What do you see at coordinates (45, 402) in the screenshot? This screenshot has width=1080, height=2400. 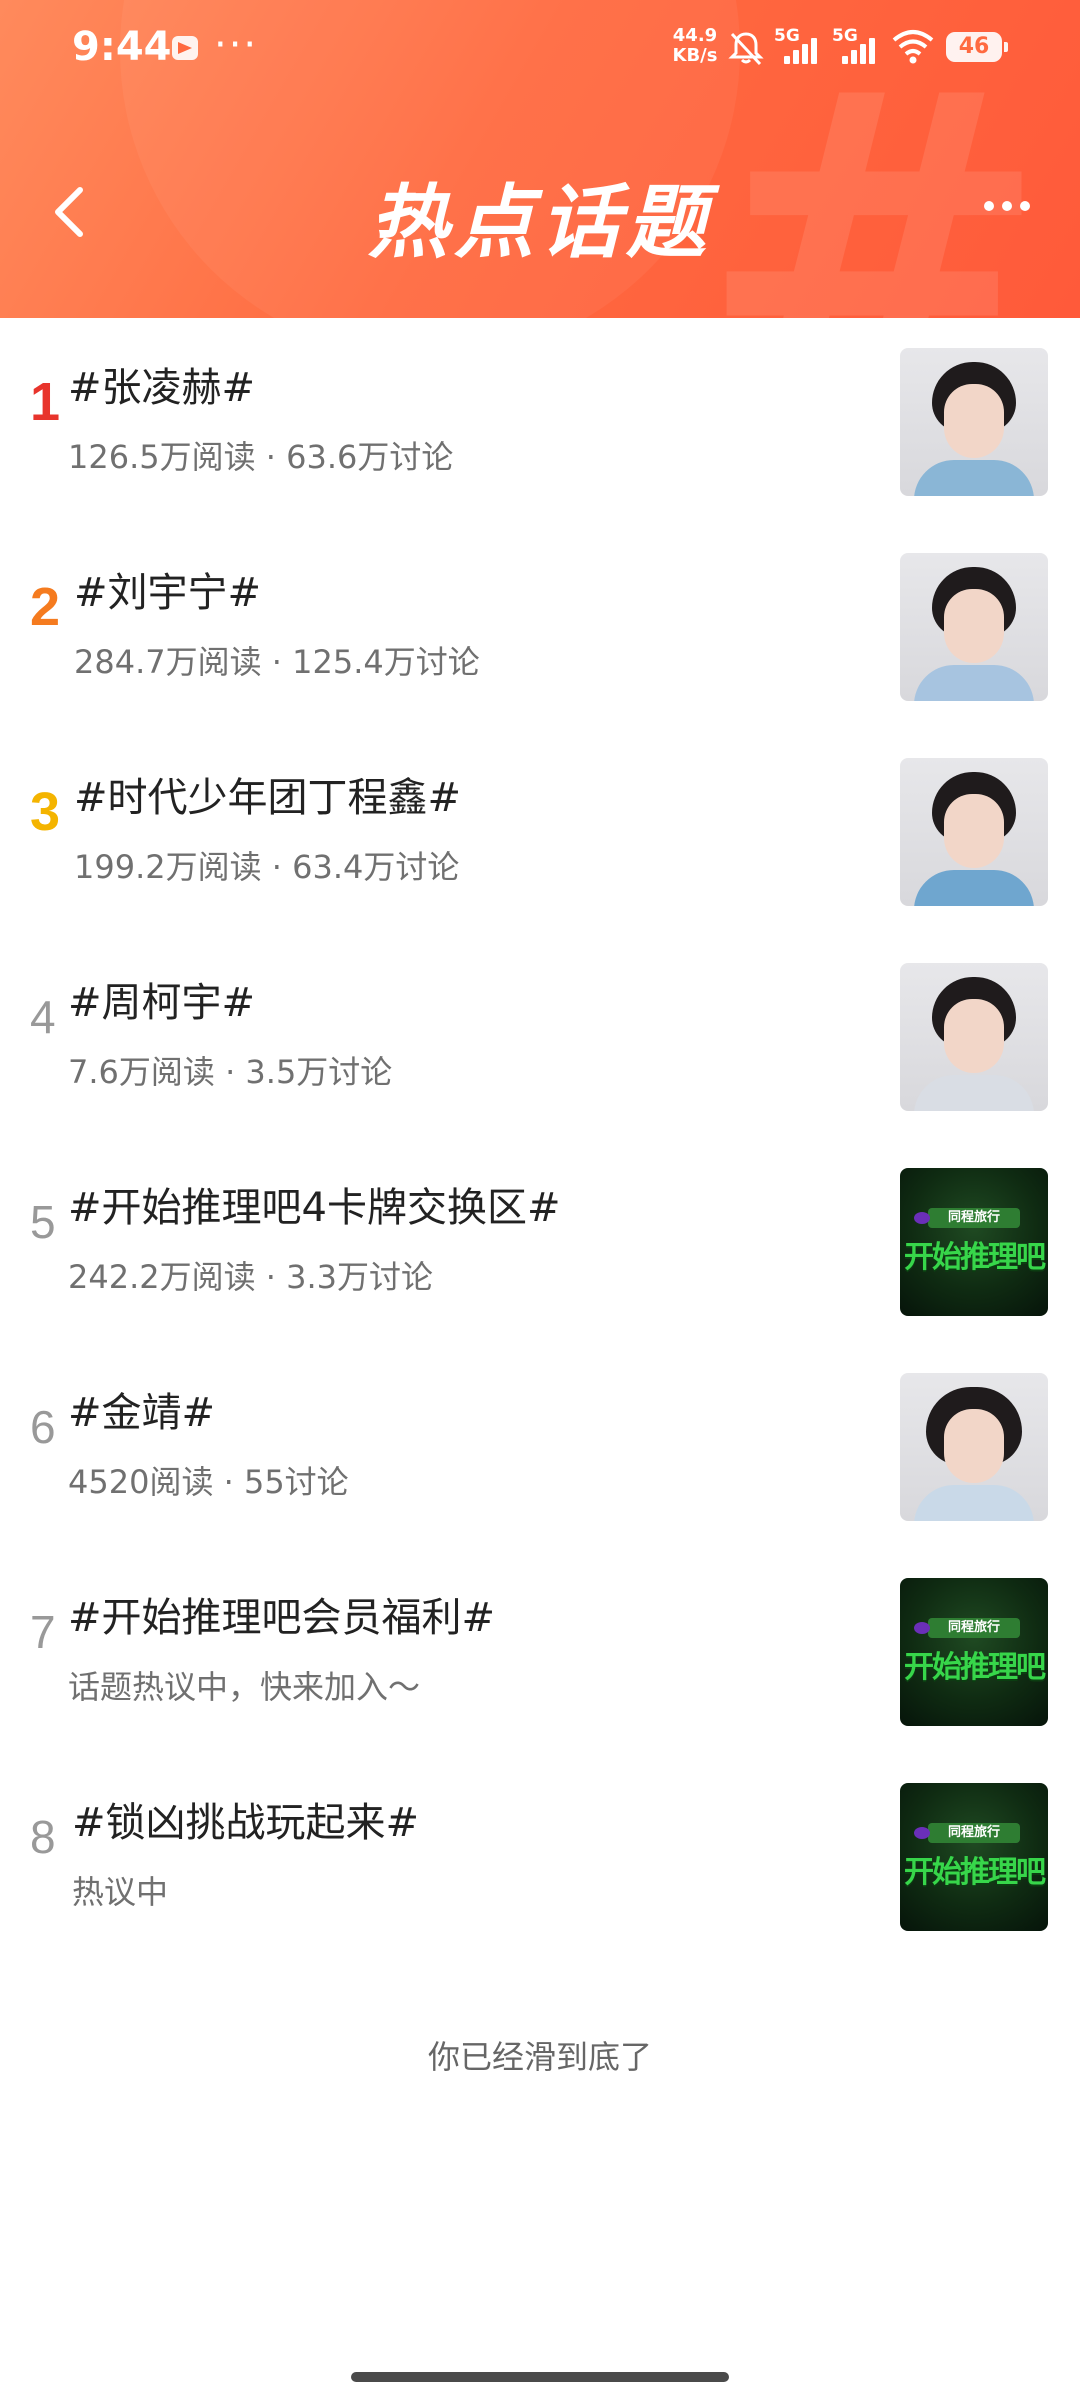 I see `rank-number: 1` at bounding box center [45, 402].